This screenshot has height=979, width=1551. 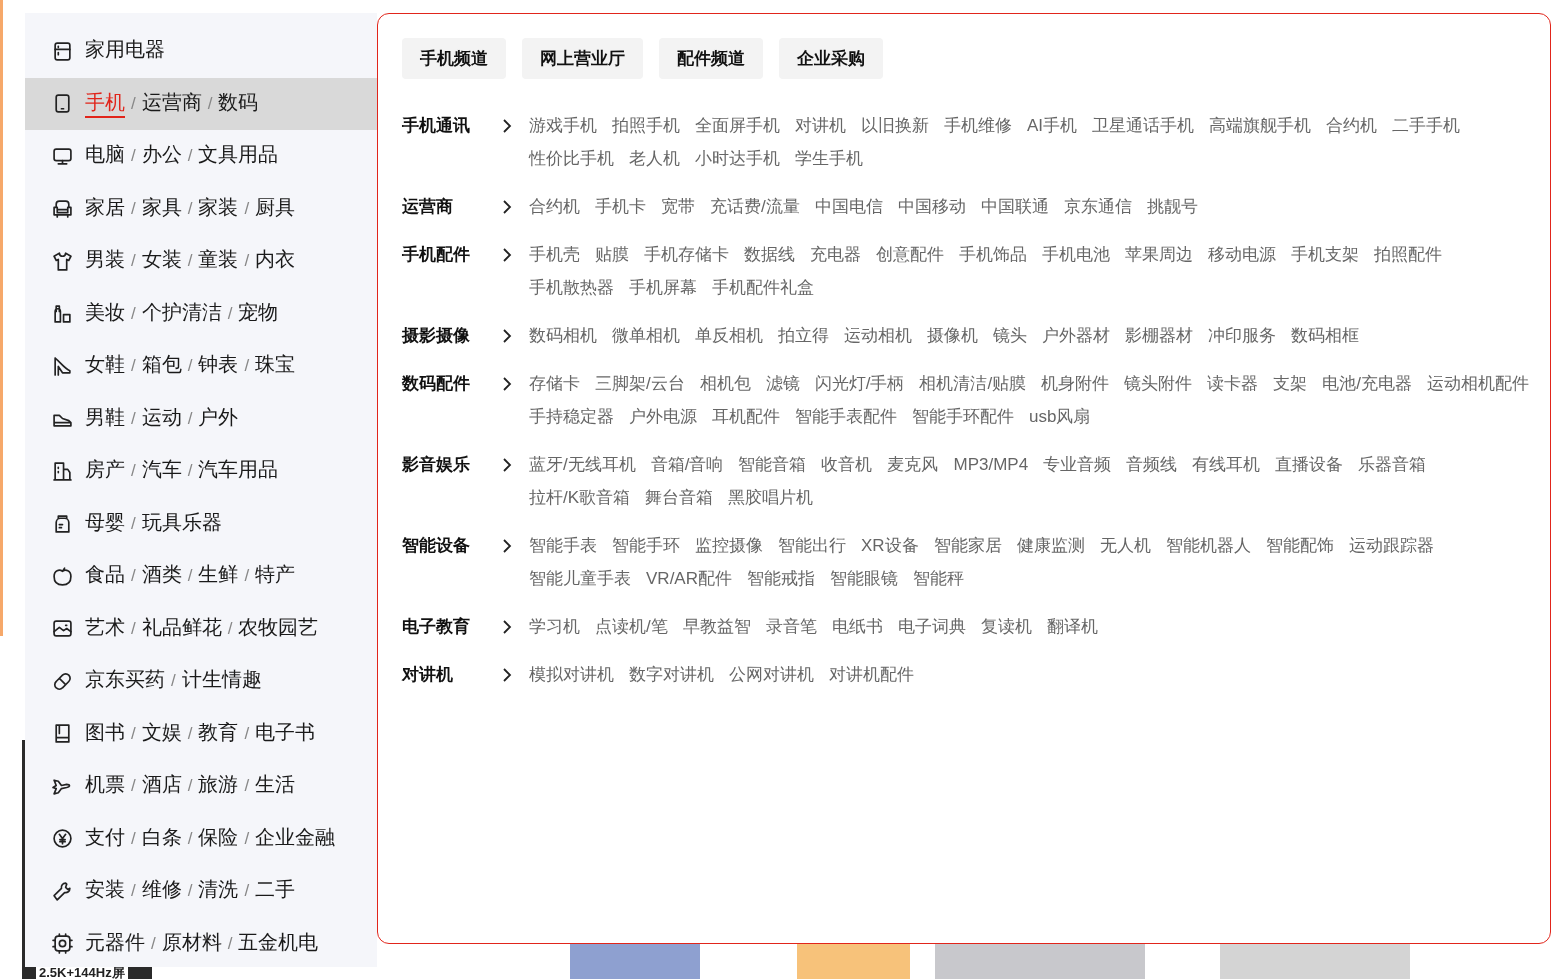 I want to click on category-link: 男装, so click(x=105, y=261).